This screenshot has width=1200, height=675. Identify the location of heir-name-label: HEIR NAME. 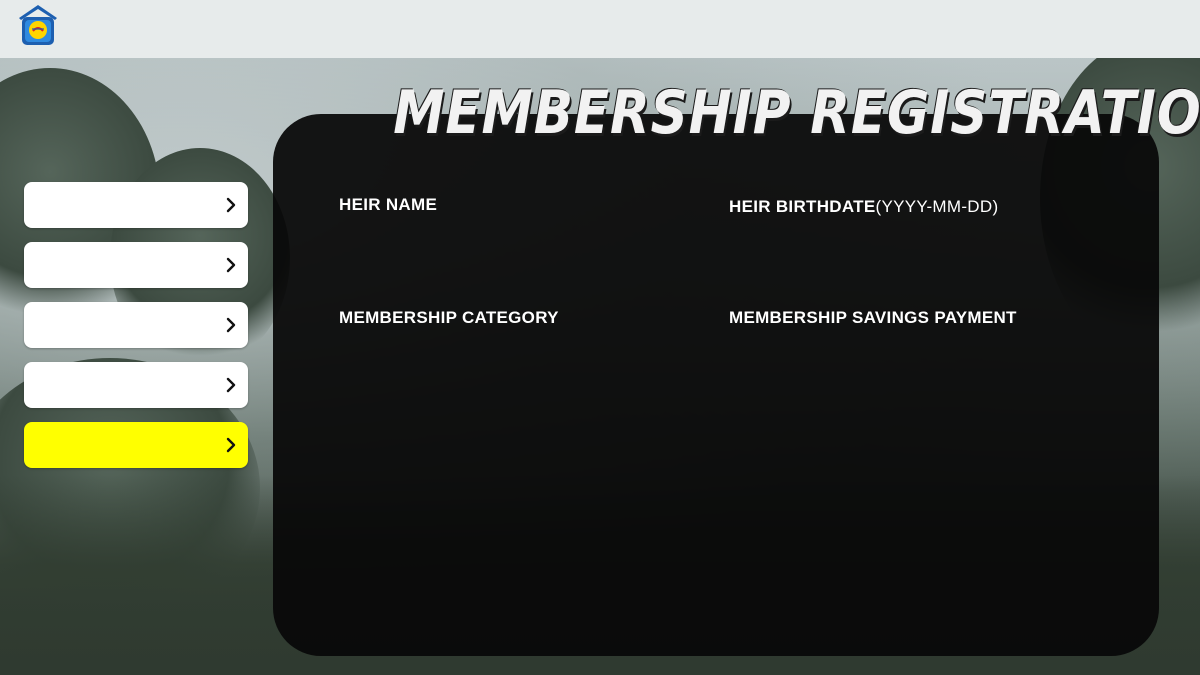
(388, 205).